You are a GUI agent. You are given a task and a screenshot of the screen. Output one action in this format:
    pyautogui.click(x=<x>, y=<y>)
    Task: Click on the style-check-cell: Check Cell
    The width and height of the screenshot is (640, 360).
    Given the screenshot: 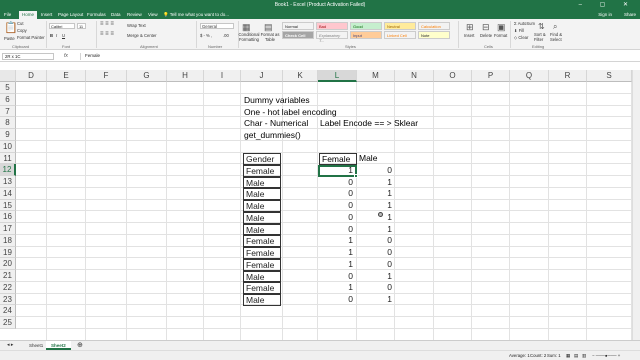 What is the action you would take?
    pyautogui.click(x=298, y=35)
    